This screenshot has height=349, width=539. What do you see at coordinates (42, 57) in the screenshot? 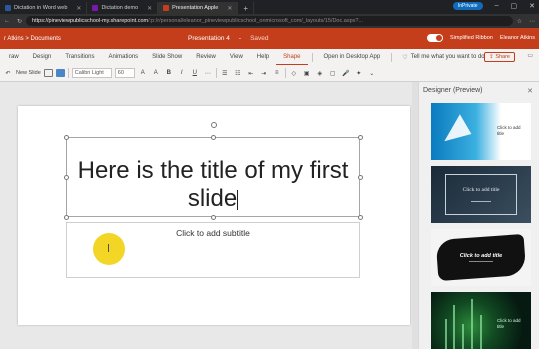
I see `tab-design: Design` at bounding box center [42, 57].